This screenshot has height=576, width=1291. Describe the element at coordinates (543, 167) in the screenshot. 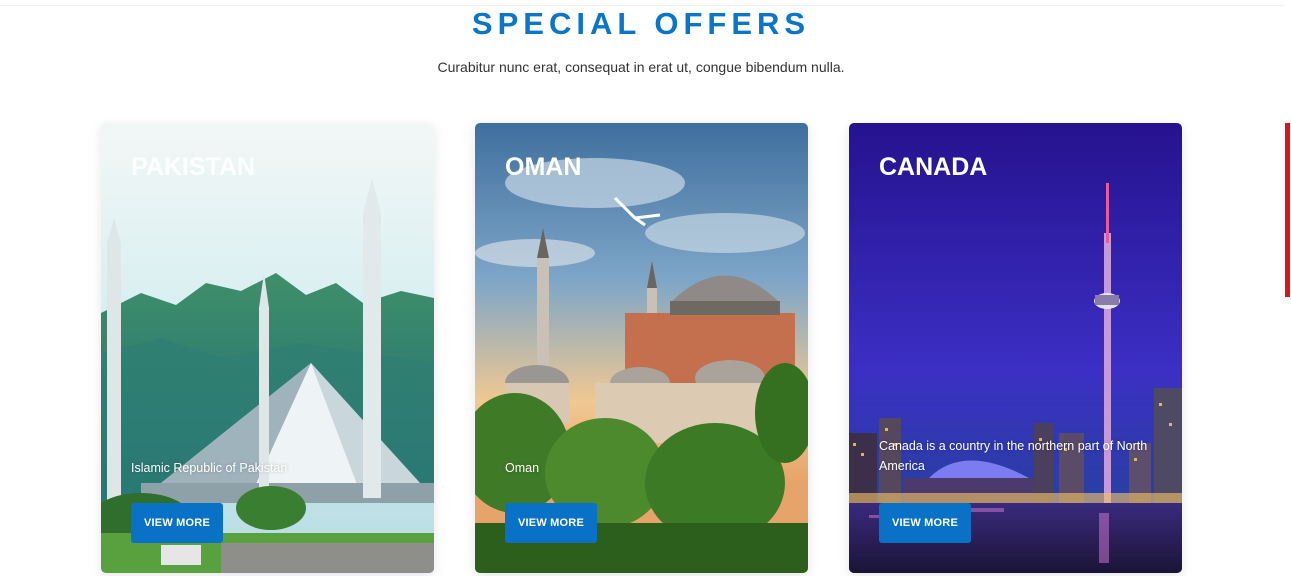

I see `offer-title: OMAN` at that location.